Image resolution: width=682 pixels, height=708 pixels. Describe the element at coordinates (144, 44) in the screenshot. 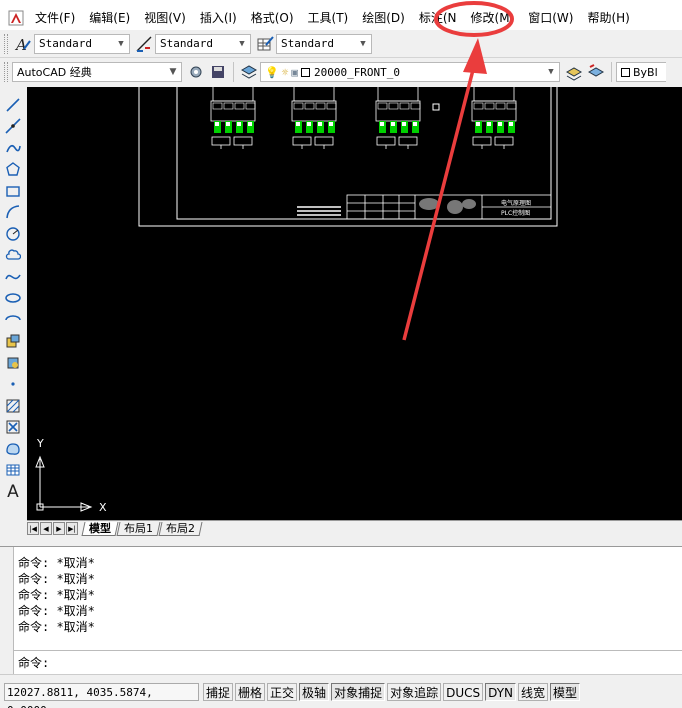

I see `dim-style-icon` at that location.